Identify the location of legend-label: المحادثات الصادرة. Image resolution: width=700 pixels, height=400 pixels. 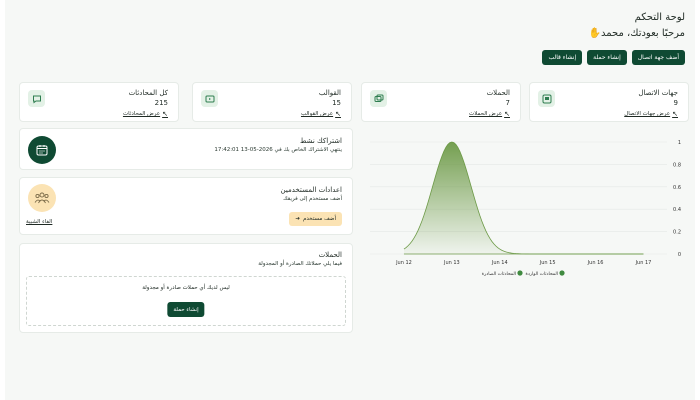
(499, 274).